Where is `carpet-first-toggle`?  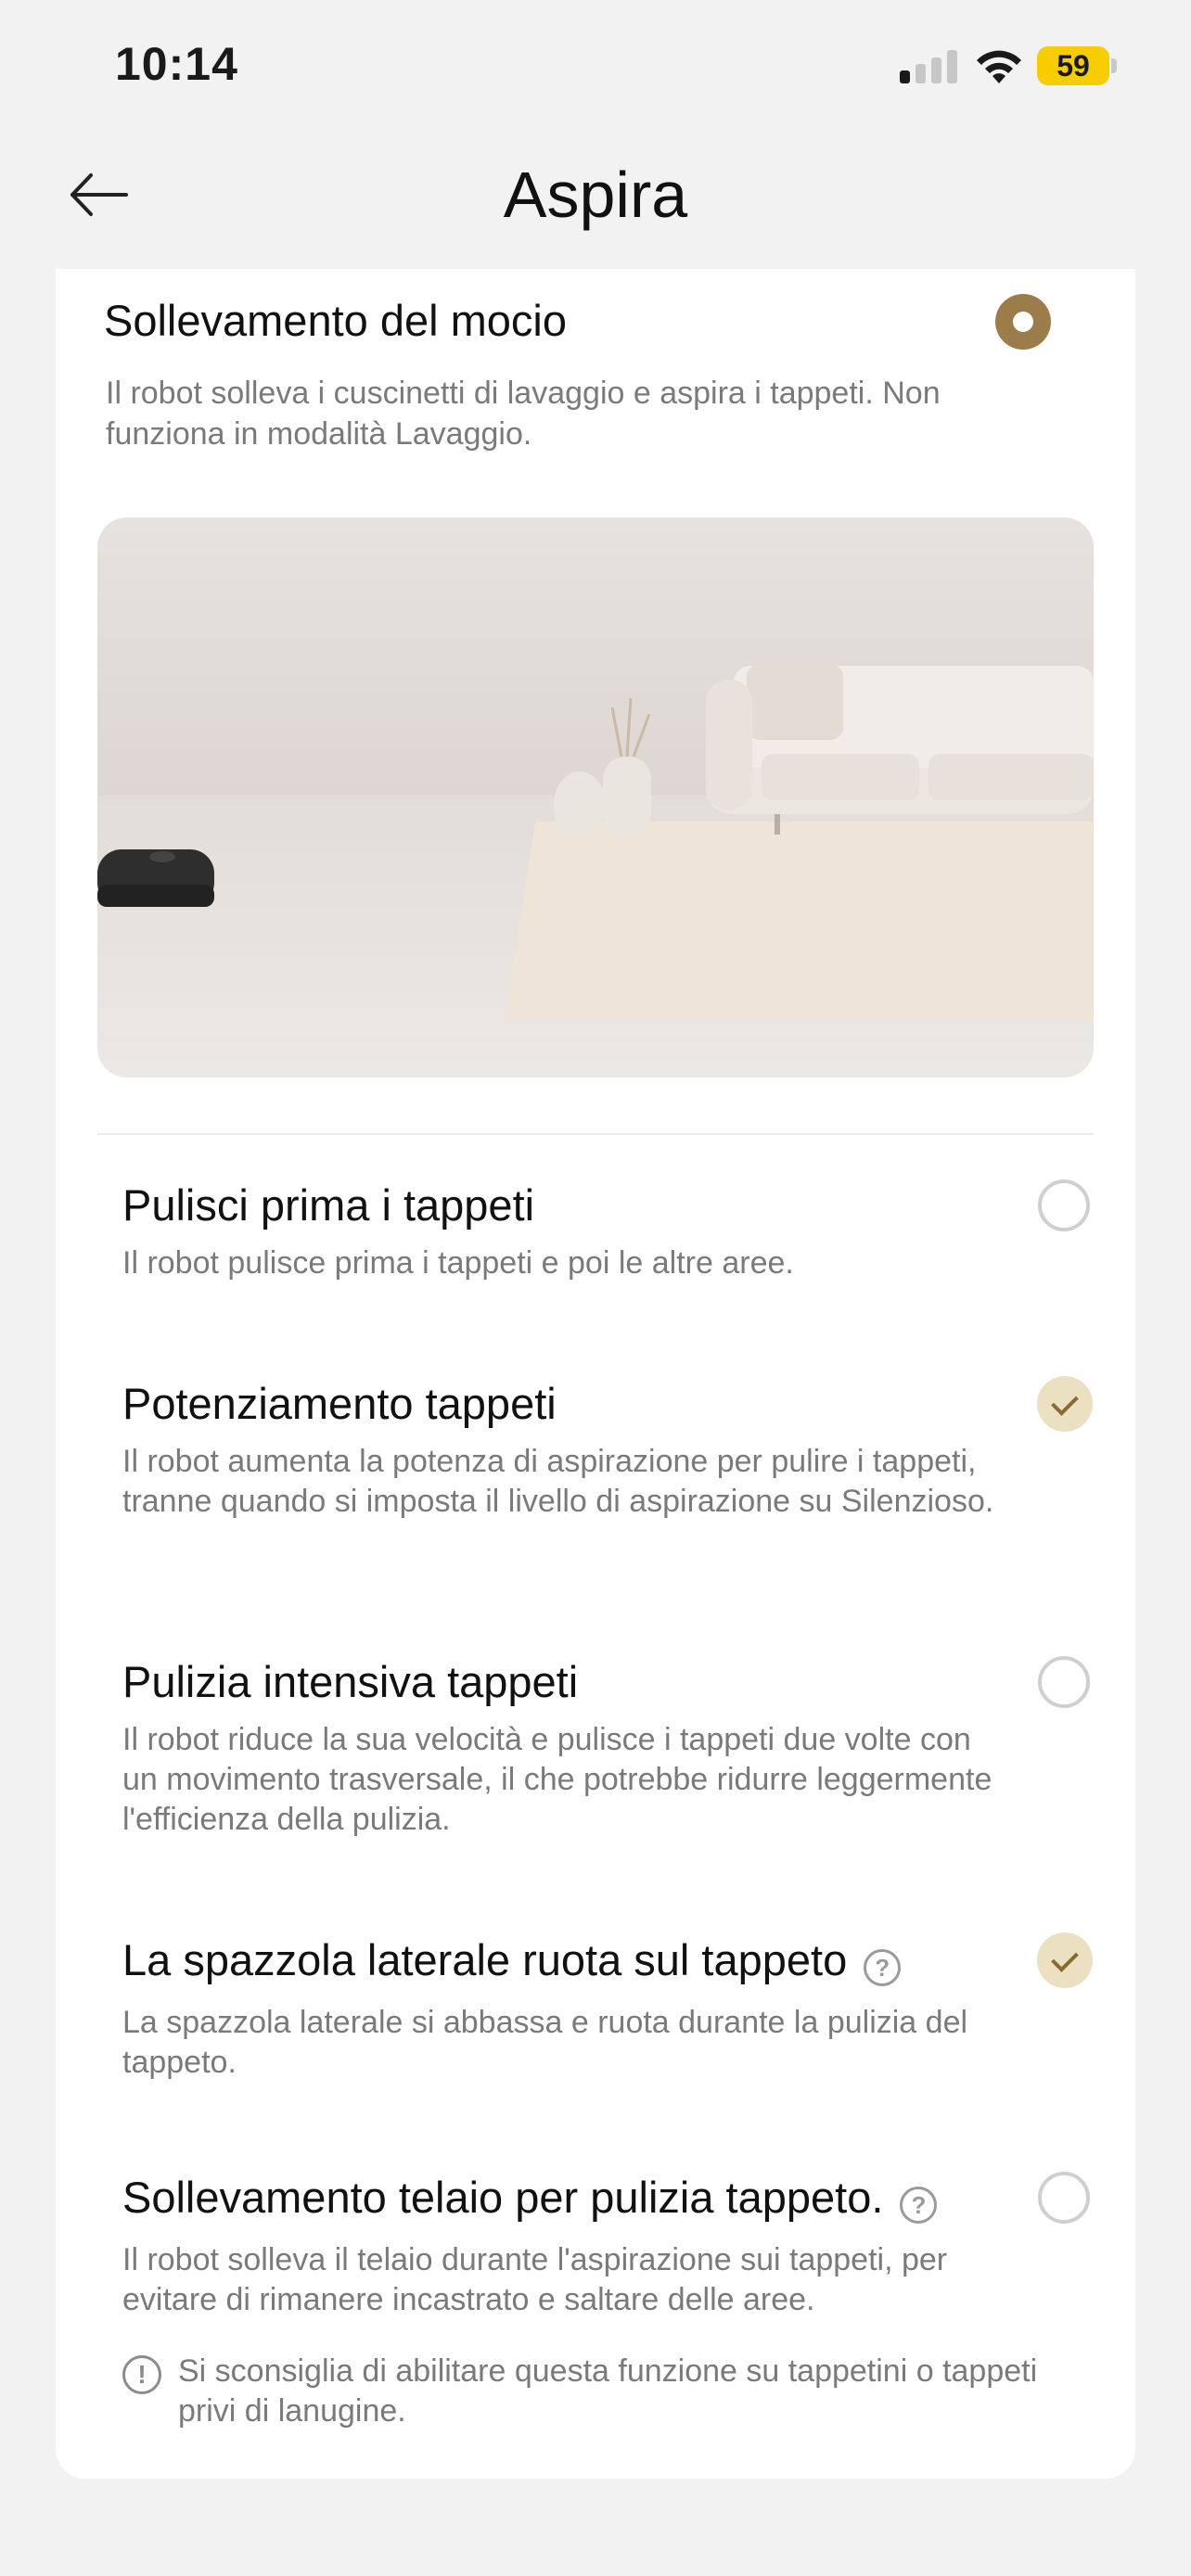 carpet-first-toggle is located at coordinates (1064, 1205).